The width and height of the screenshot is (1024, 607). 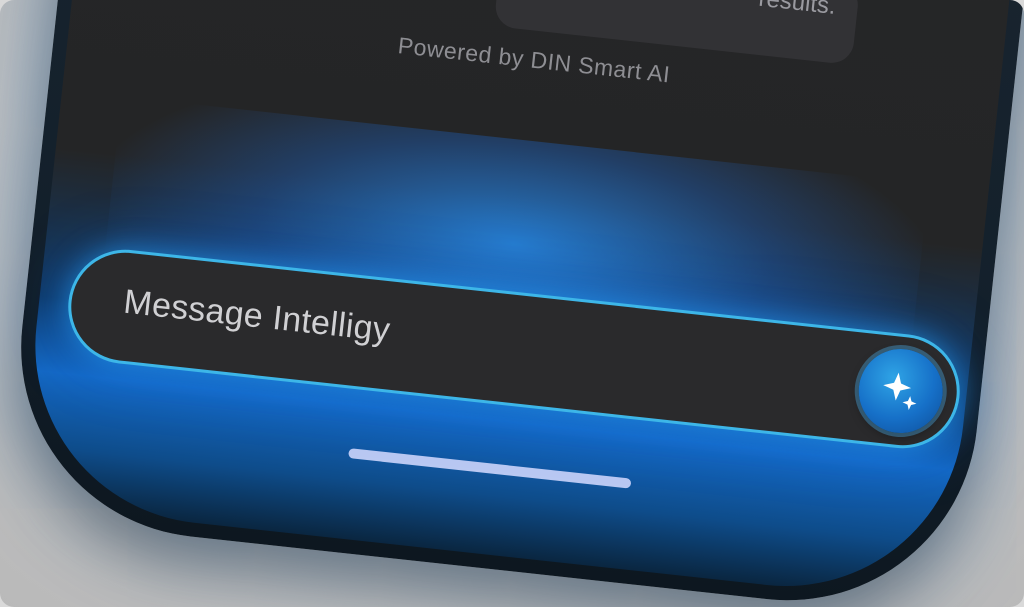 What do you see at coordinates (257, 317) in the screenshot?
I see `message-input: Message Intelligy` at bounding box center [257, 317].